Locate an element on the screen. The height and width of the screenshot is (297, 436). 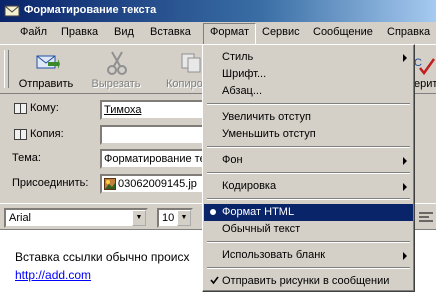
cut-button: Вырезать is located at coordinates (116, 70).